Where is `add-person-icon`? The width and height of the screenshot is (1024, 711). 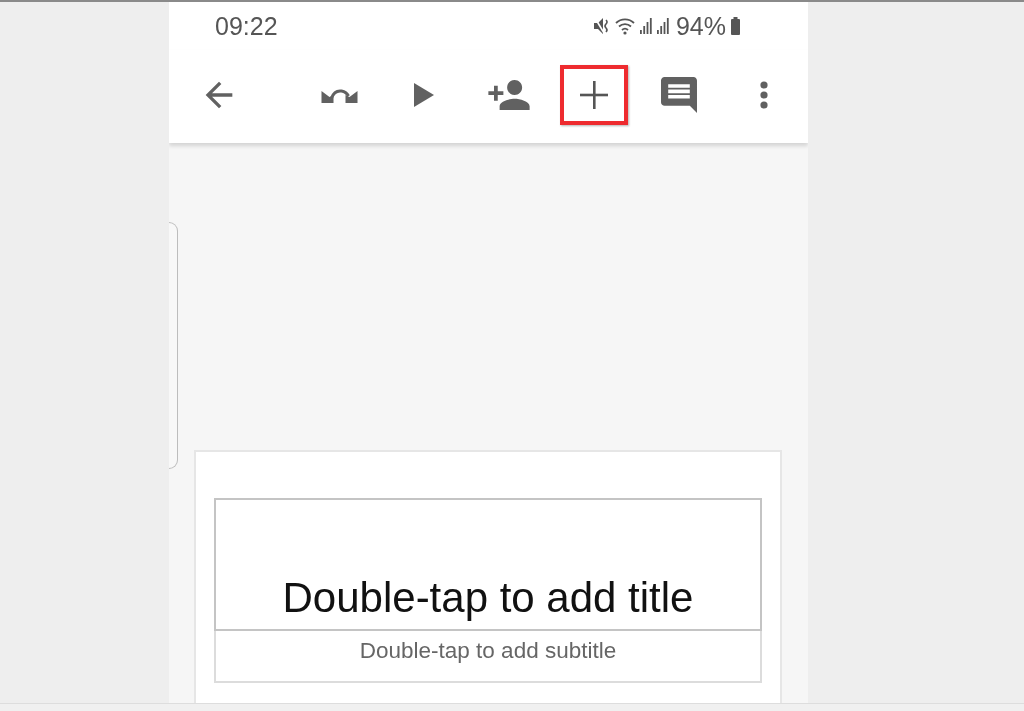 add-person-icon is located at coordinates (509, 95).